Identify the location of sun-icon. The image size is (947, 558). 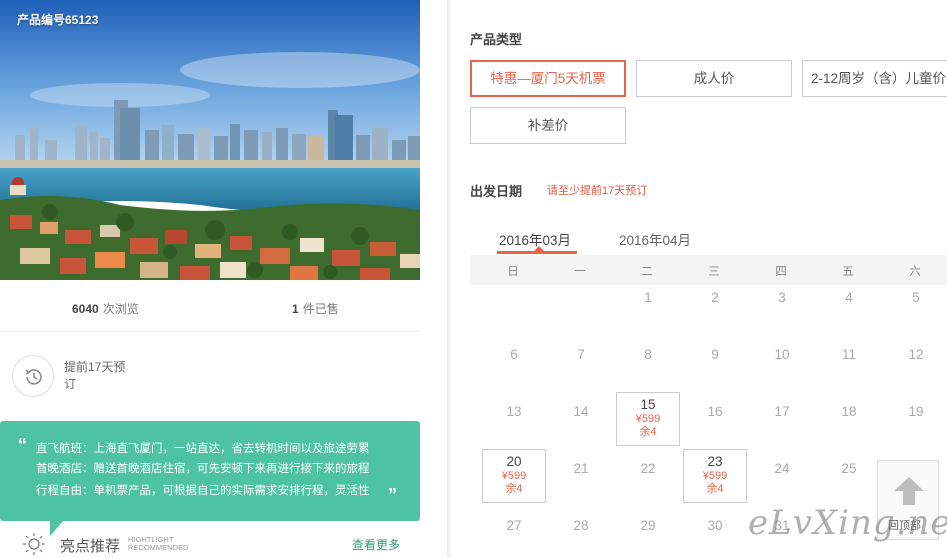
(34, 544).